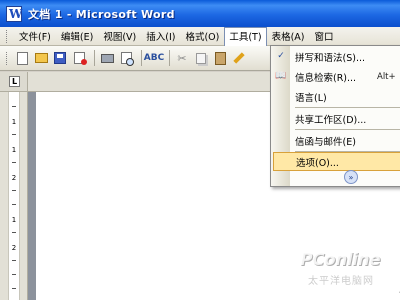  I want to click on vertical-ruler: 1 1 2 1 2, so click(14, 196).